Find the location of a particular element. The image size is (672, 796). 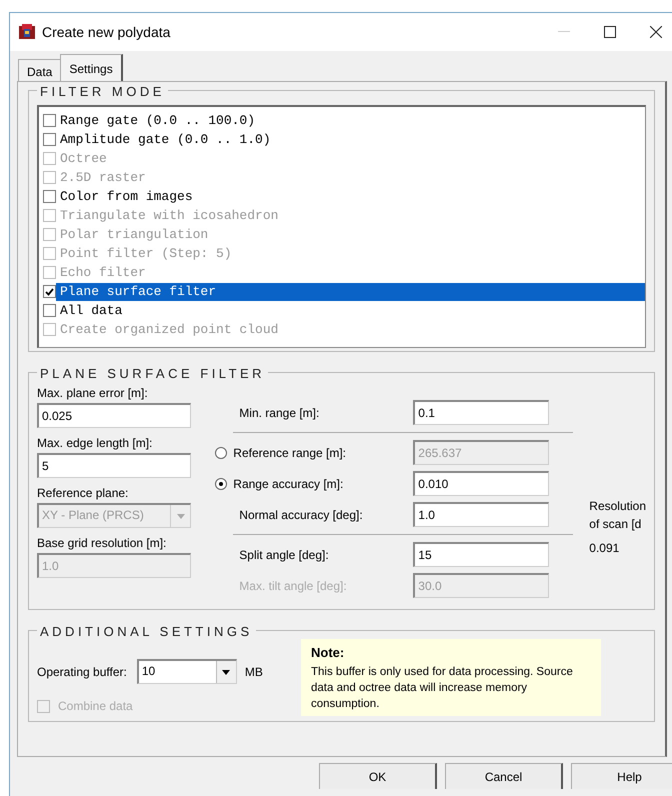

field-label: Base grid resolution [m]: is located at coordinates (102, 543).